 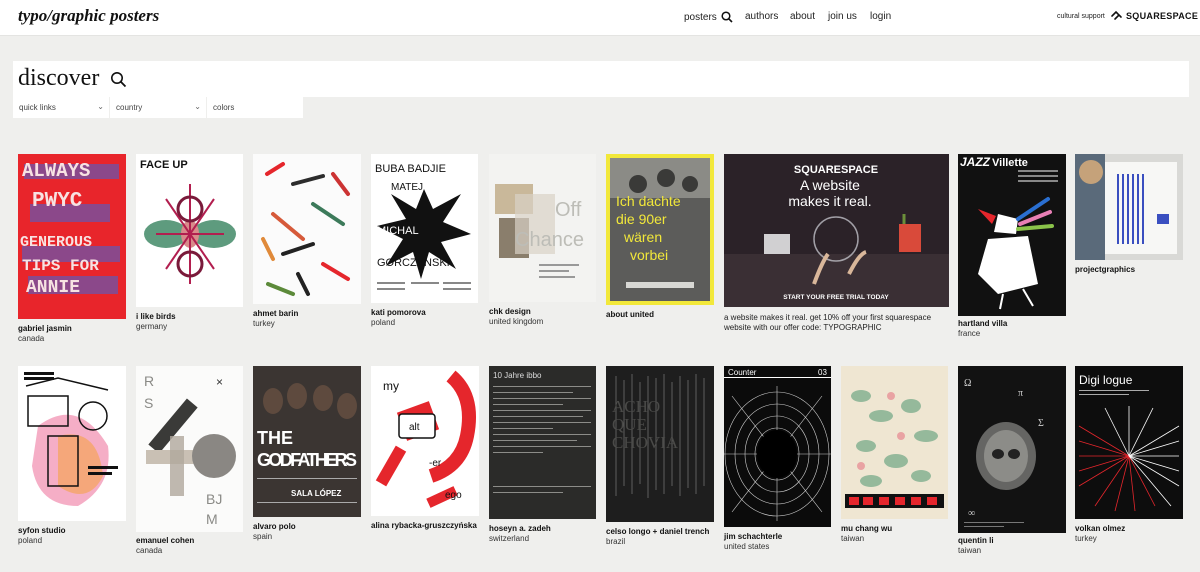 I want to click on poster-country: poland, so click(x=383, y=322).